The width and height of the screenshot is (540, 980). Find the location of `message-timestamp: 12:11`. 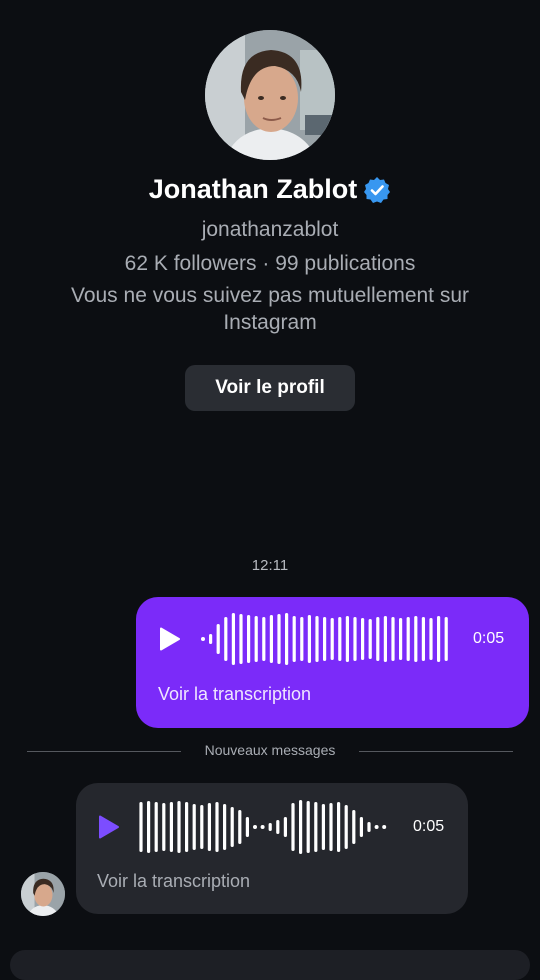

message-timestamp: 12:11 is located at coordinates (270, 565).